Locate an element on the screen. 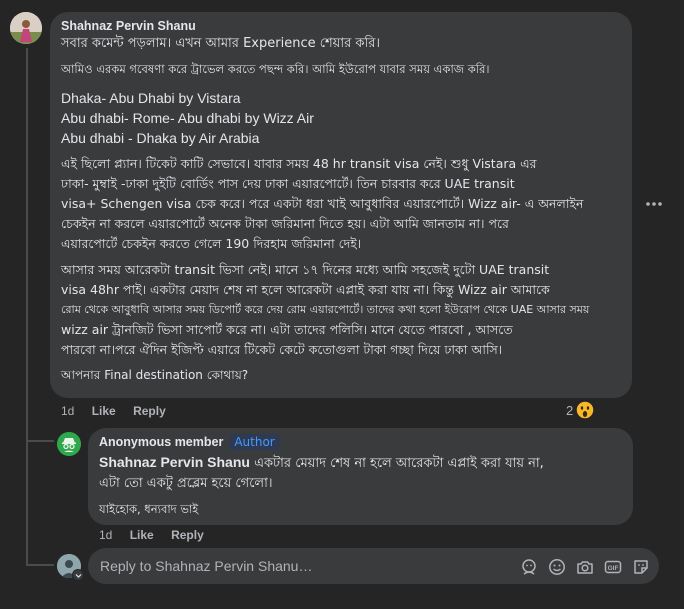  reply-like-button: Like is located at coordinates (142, 535).